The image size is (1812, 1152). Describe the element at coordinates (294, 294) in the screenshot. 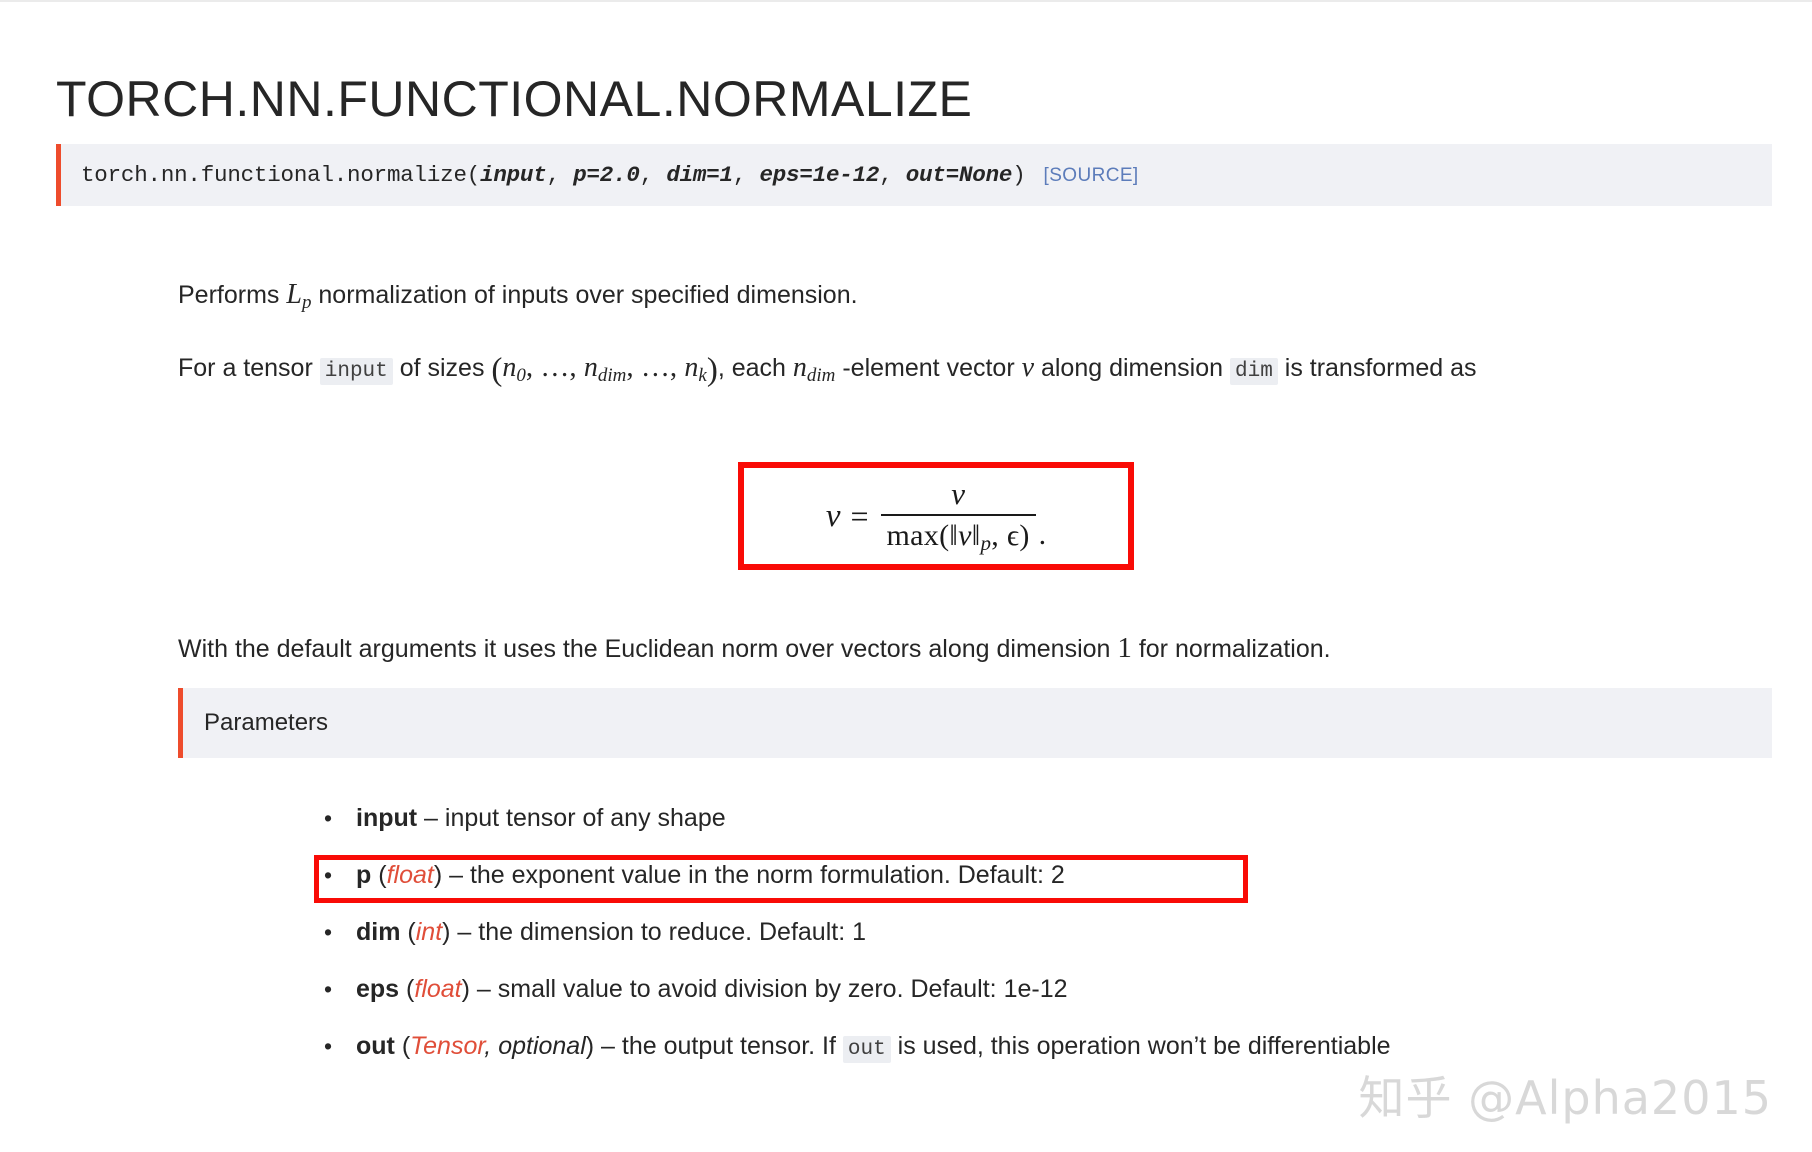

I see `para1-math-L: L` at that location.